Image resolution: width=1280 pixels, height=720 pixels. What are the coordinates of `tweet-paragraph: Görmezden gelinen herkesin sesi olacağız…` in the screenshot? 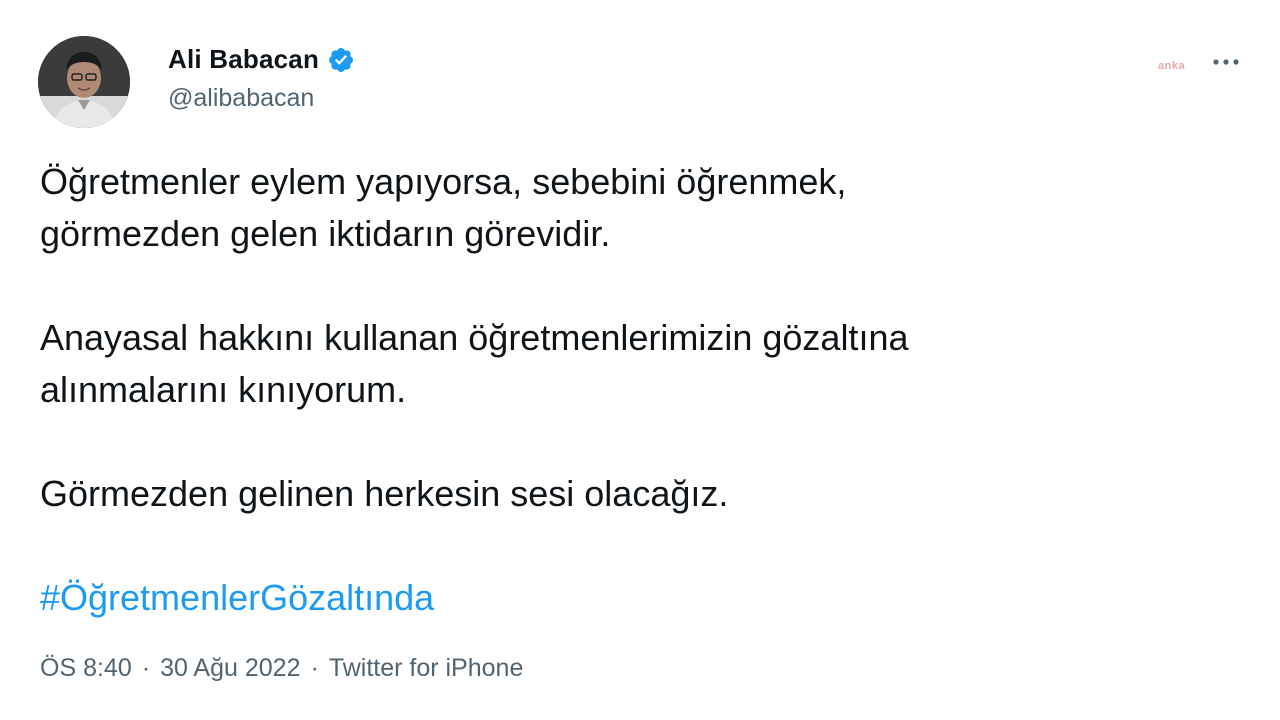 It's located at (384, 493).